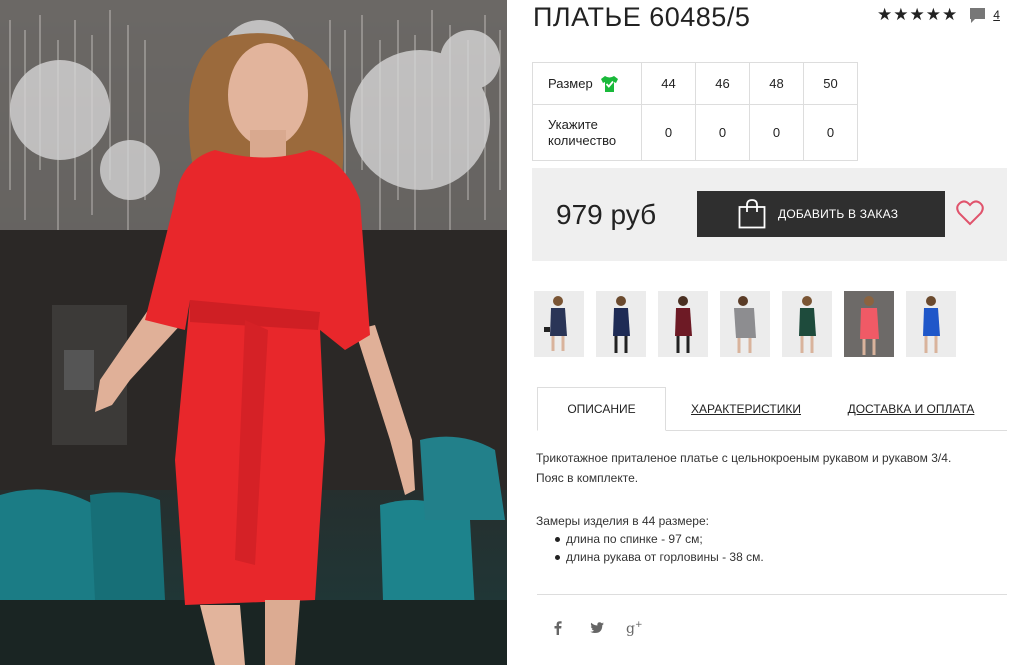 This screenshot has width=1028, height=665. I want to click on comment-count-link: 4, so click(996, 15).